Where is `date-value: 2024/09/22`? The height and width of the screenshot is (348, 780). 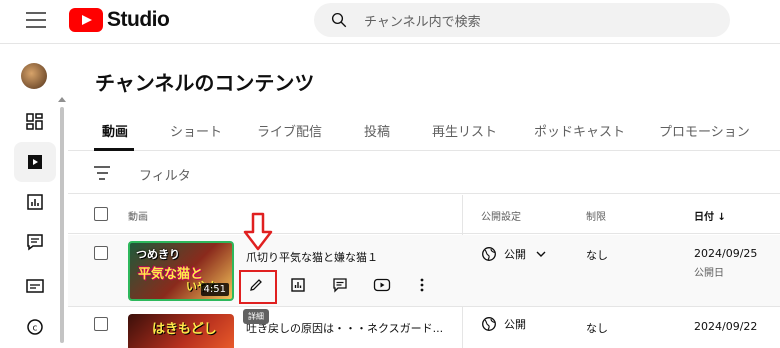
date-value: 2024/09/22 is located at coordinates (726, 326).